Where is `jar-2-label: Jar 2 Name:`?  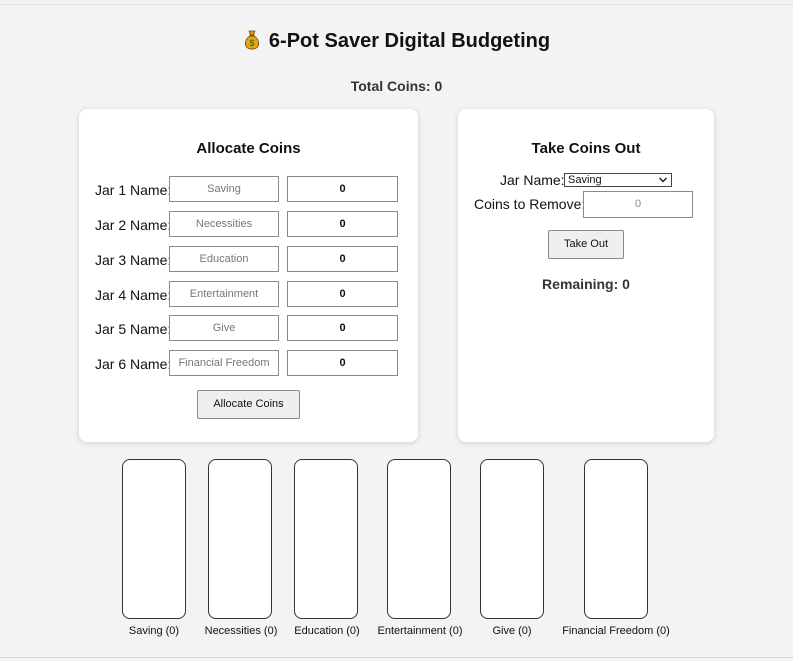
jar-2-label: Jar 2 Name: is located at coordinates (133, 225).